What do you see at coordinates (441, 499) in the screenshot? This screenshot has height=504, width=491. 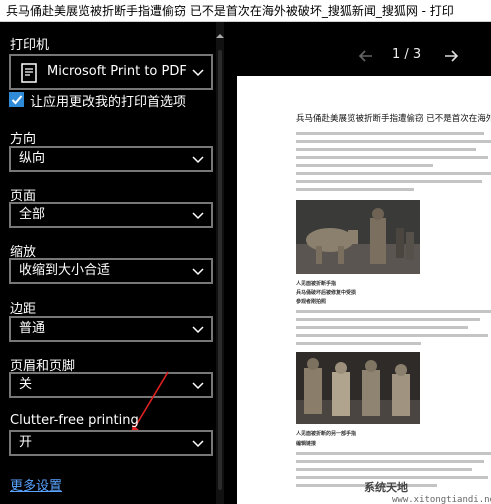 I see `watermark-site: www.xitongtiandi.net` at bounding box center [441, 499].